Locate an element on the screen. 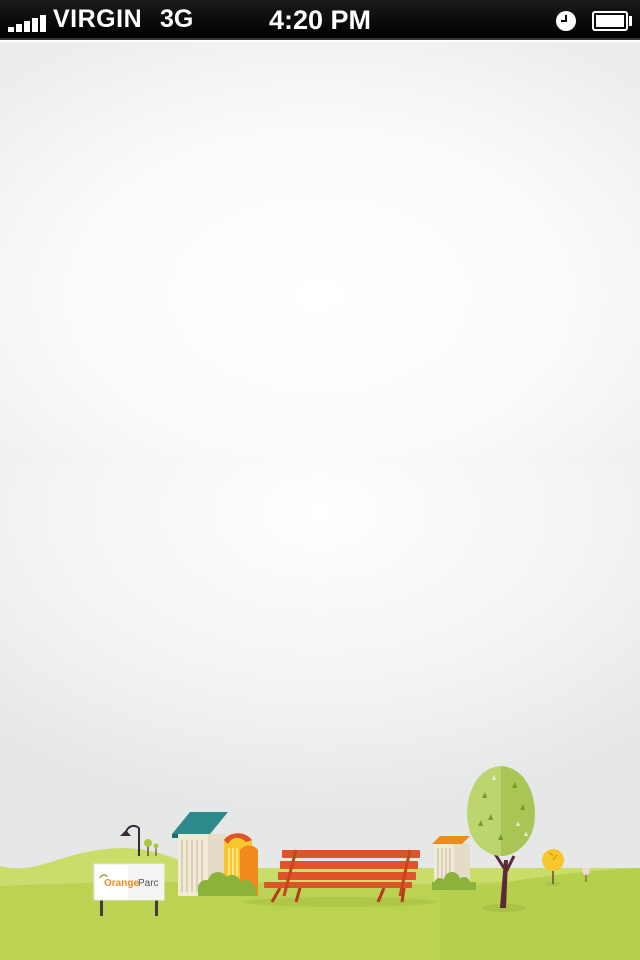  alarm-clock-icon is located at coordinates (566, 21).